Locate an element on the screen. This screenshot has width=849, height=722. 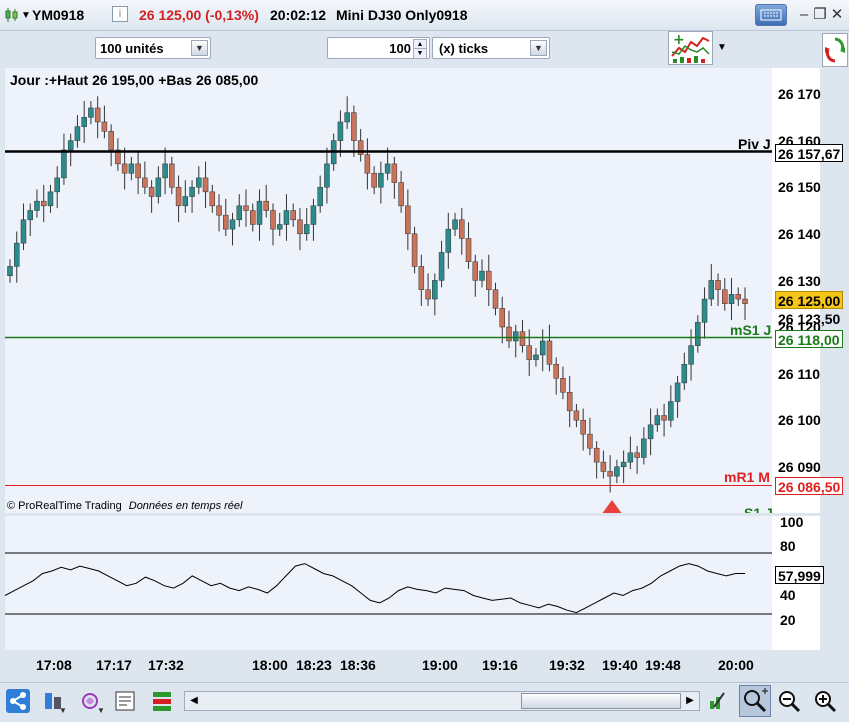
indicator-tick-label: 80 is located at coordinates (788, 546).